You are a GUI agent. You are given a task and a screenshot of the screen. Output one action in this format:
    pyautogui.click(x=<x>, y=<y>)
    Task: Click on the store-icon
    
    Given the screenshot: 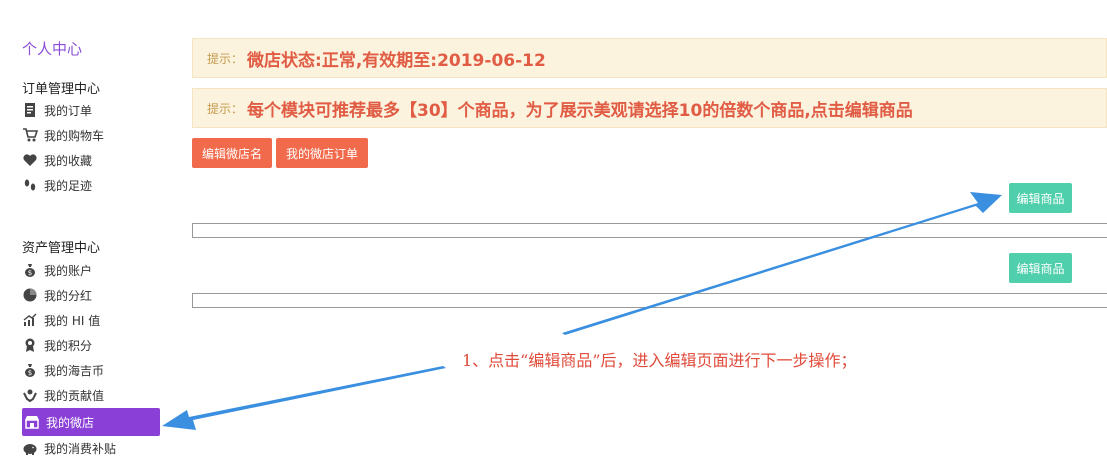 What is the action you would take?
    pyautogui.click(x=32, y=422)
    